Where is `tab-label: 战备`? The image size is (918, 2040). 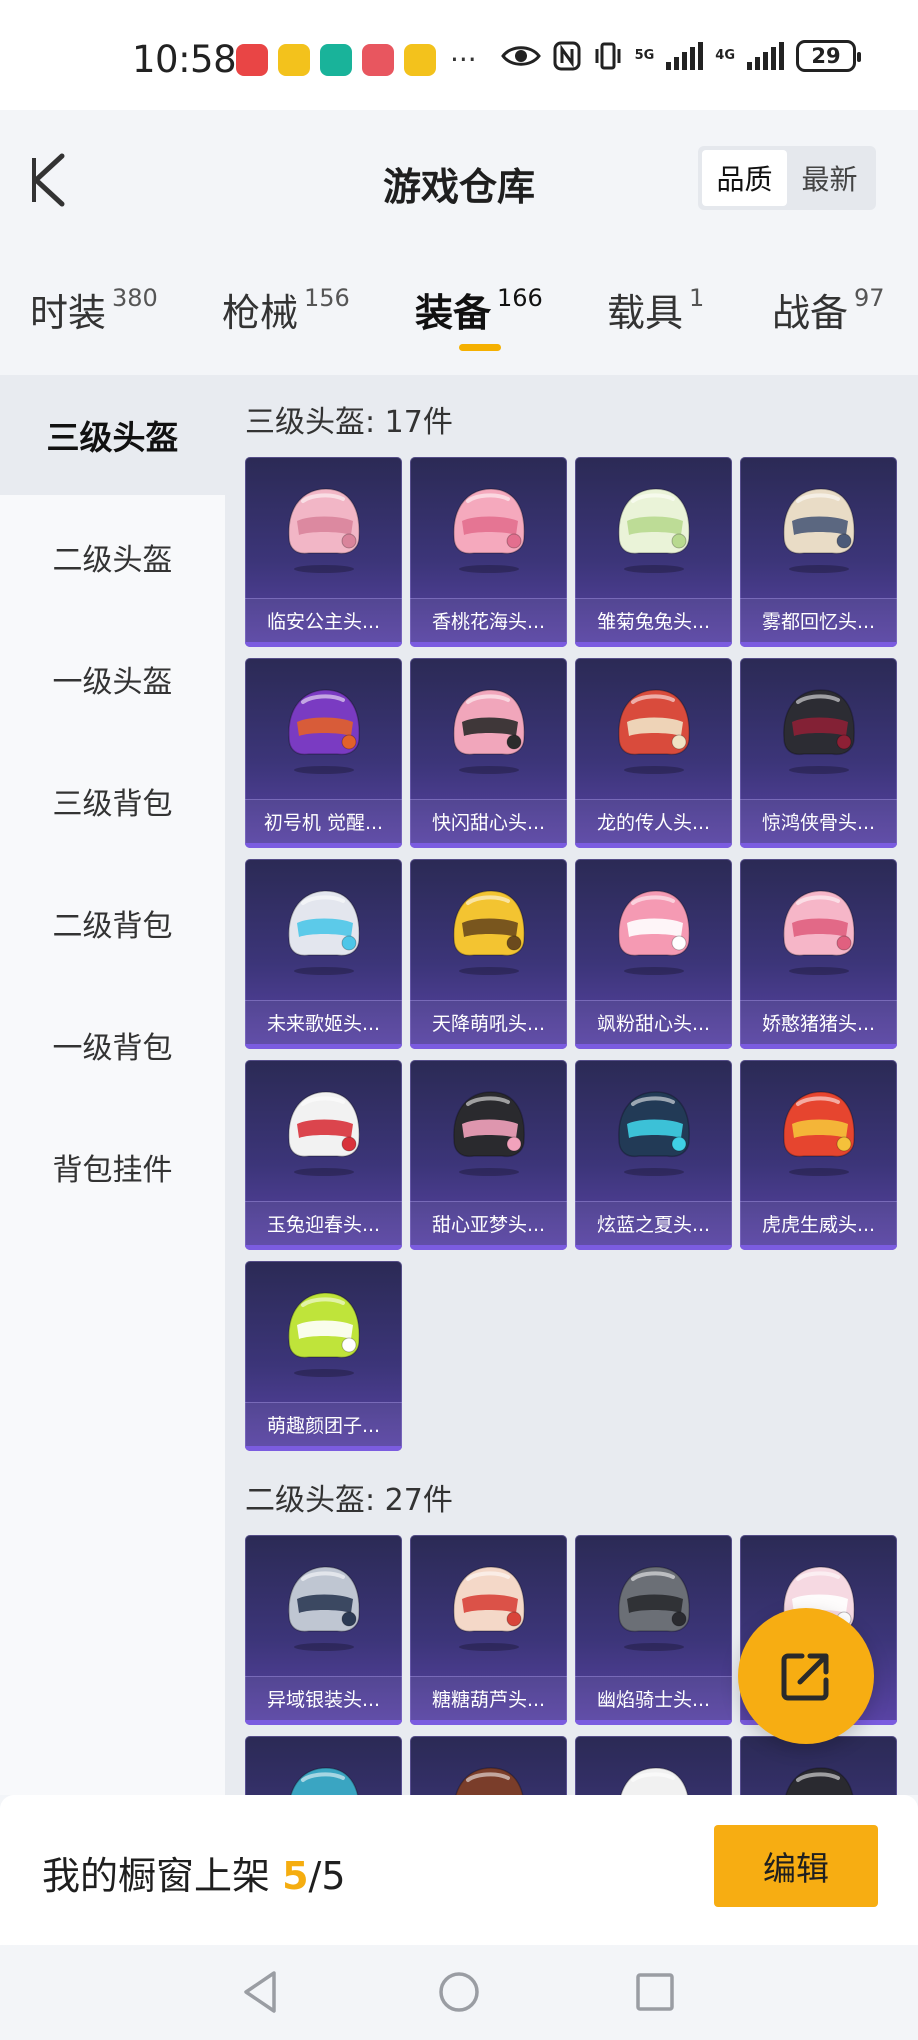 tab-label: 战备 is located at coordinates (810, 313).